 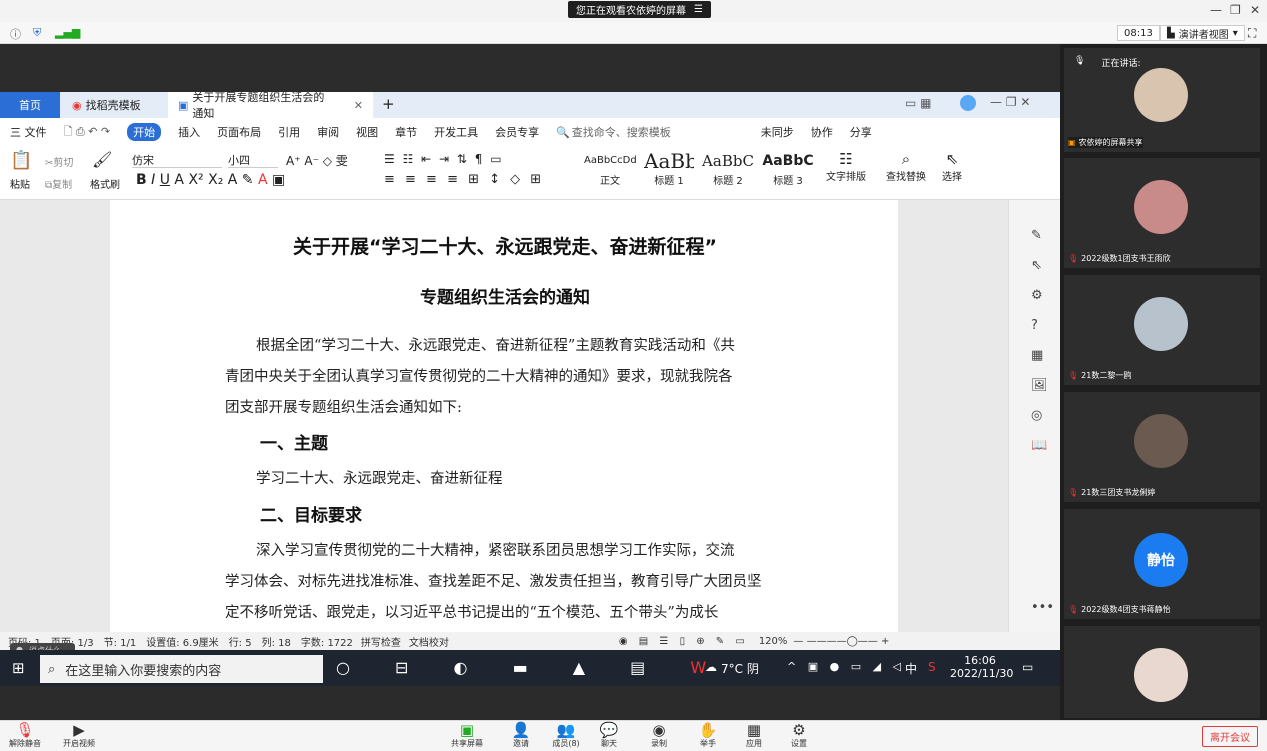 I want to click on tab-document: ▣ 关于开展专题组织生活会的通知 ✕, so click(x=270, y=105).